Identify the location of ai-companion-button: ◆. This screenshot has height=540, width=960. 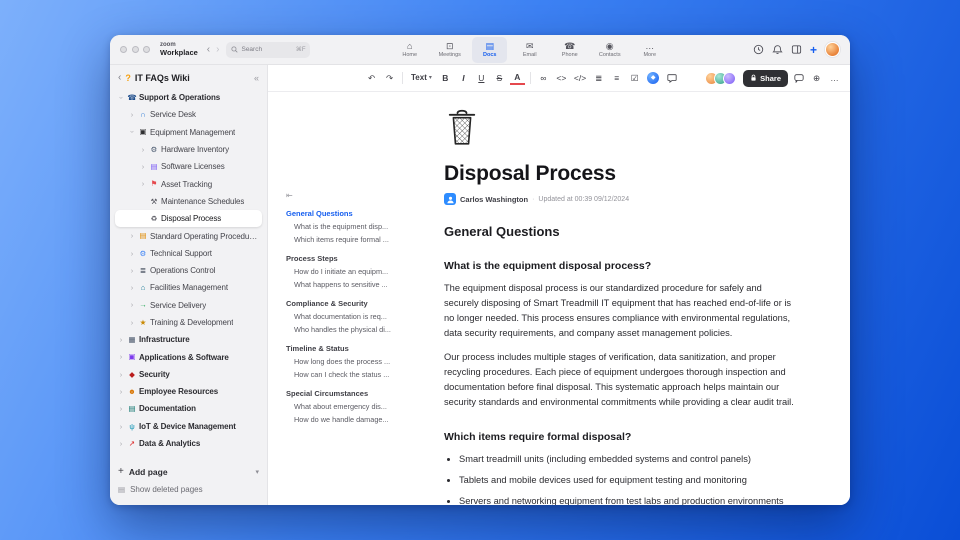
(653, 78).